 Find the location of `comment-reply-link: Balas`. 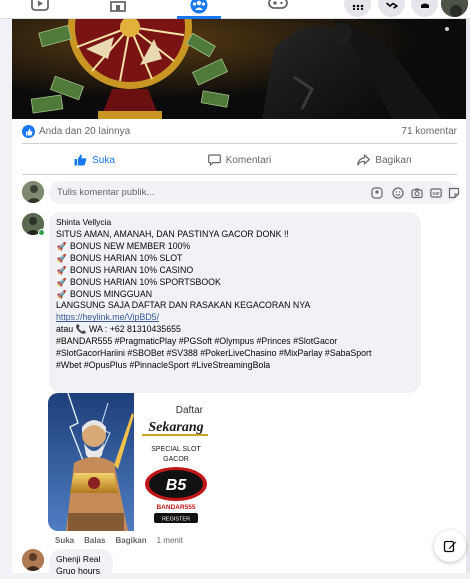

comment-reply-link: Balas is located at coordinates (94, 540).